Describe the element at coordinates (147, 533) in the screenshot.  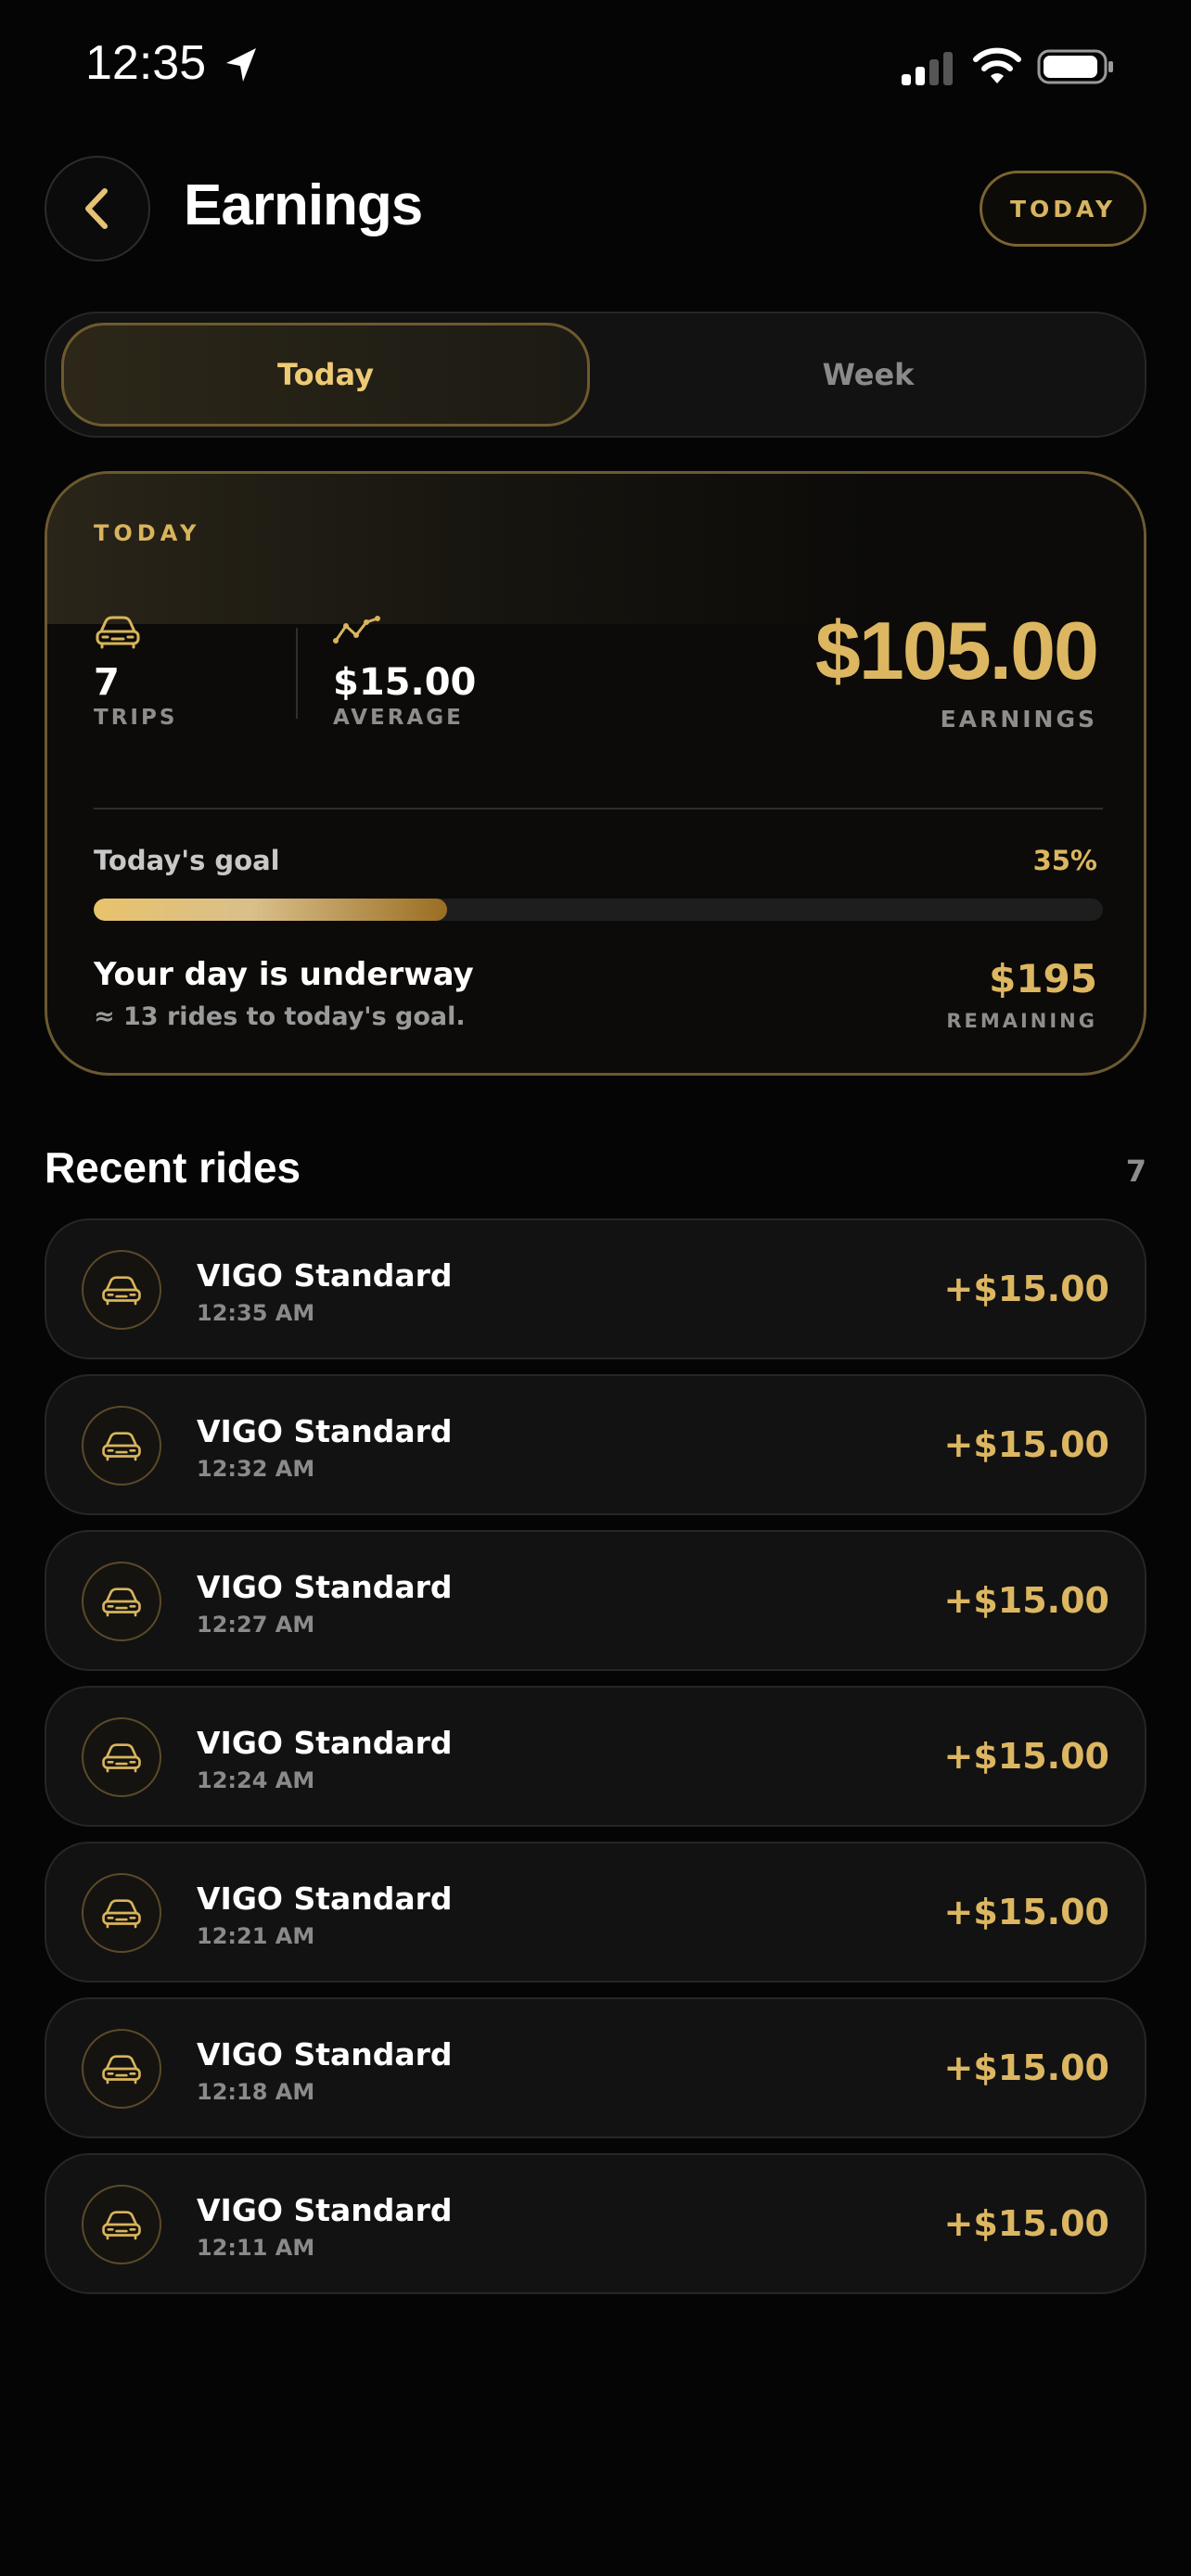
I see `card-period-label: TODAY` at that location.